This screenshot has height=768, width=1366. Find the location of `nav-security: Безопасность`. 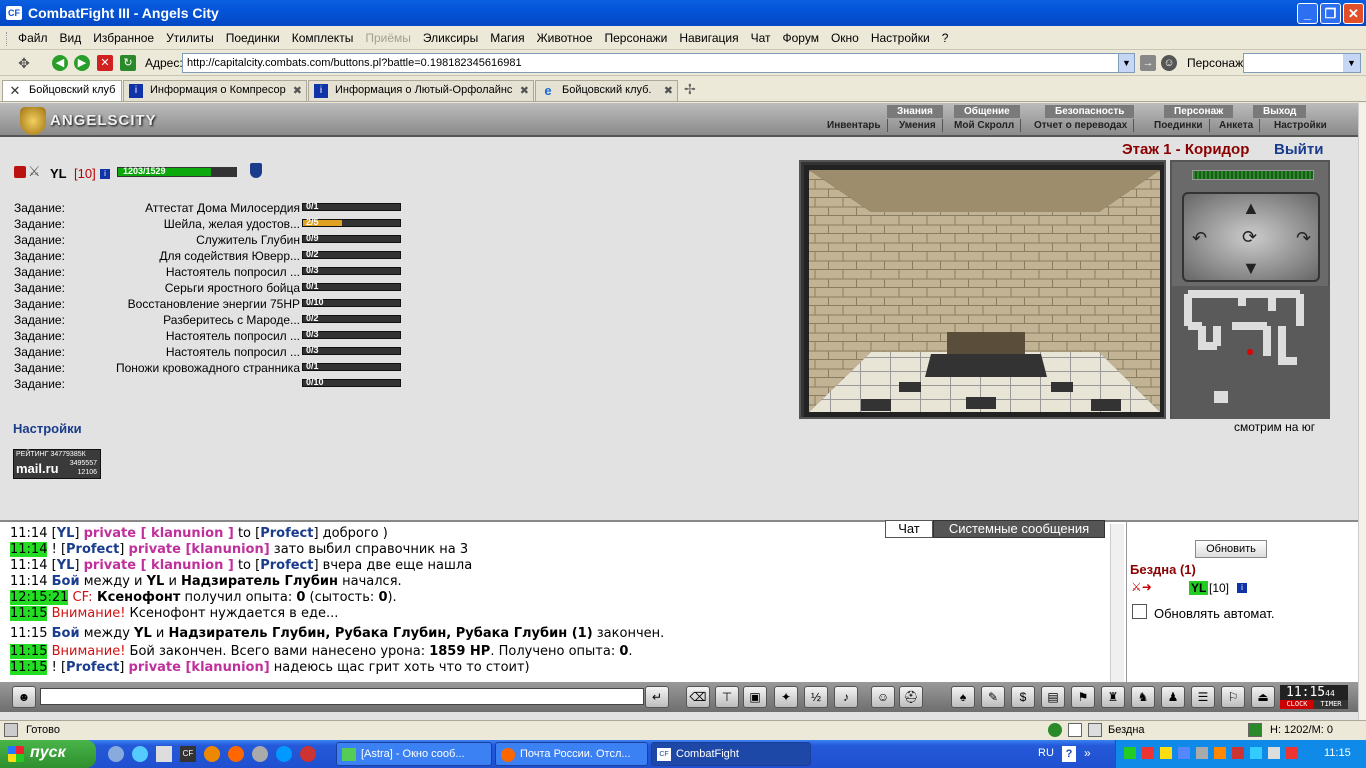

nav-security: Безопасность is located at coordinates (1090, 111).